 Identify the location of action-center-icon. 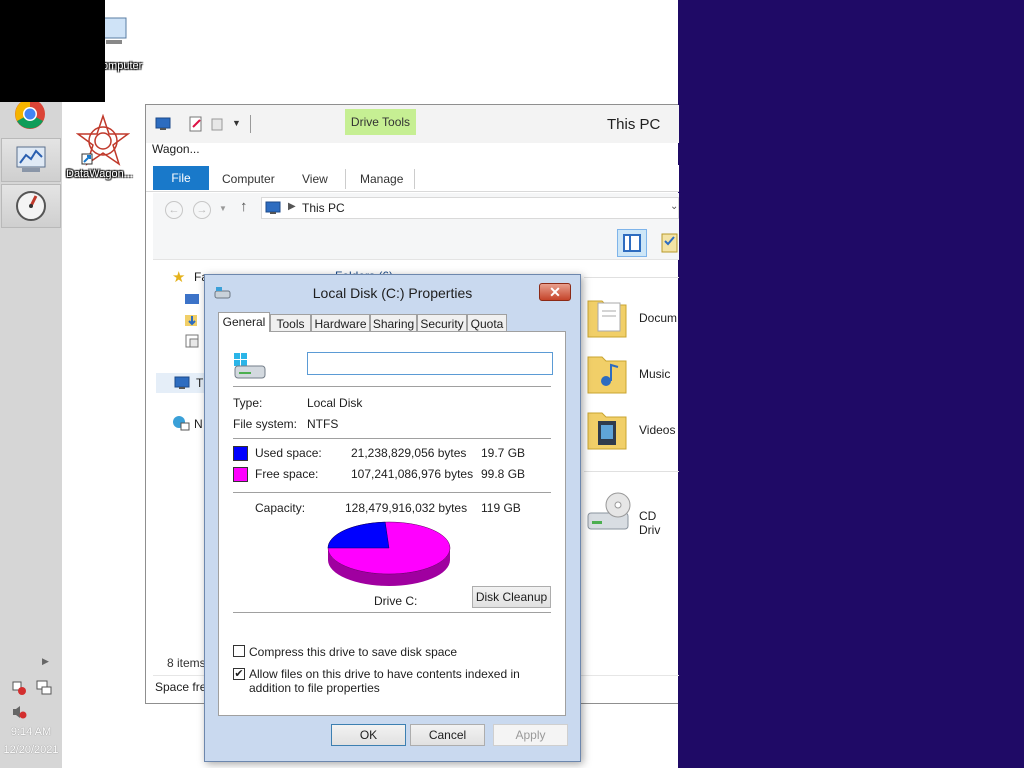
(19, 688).